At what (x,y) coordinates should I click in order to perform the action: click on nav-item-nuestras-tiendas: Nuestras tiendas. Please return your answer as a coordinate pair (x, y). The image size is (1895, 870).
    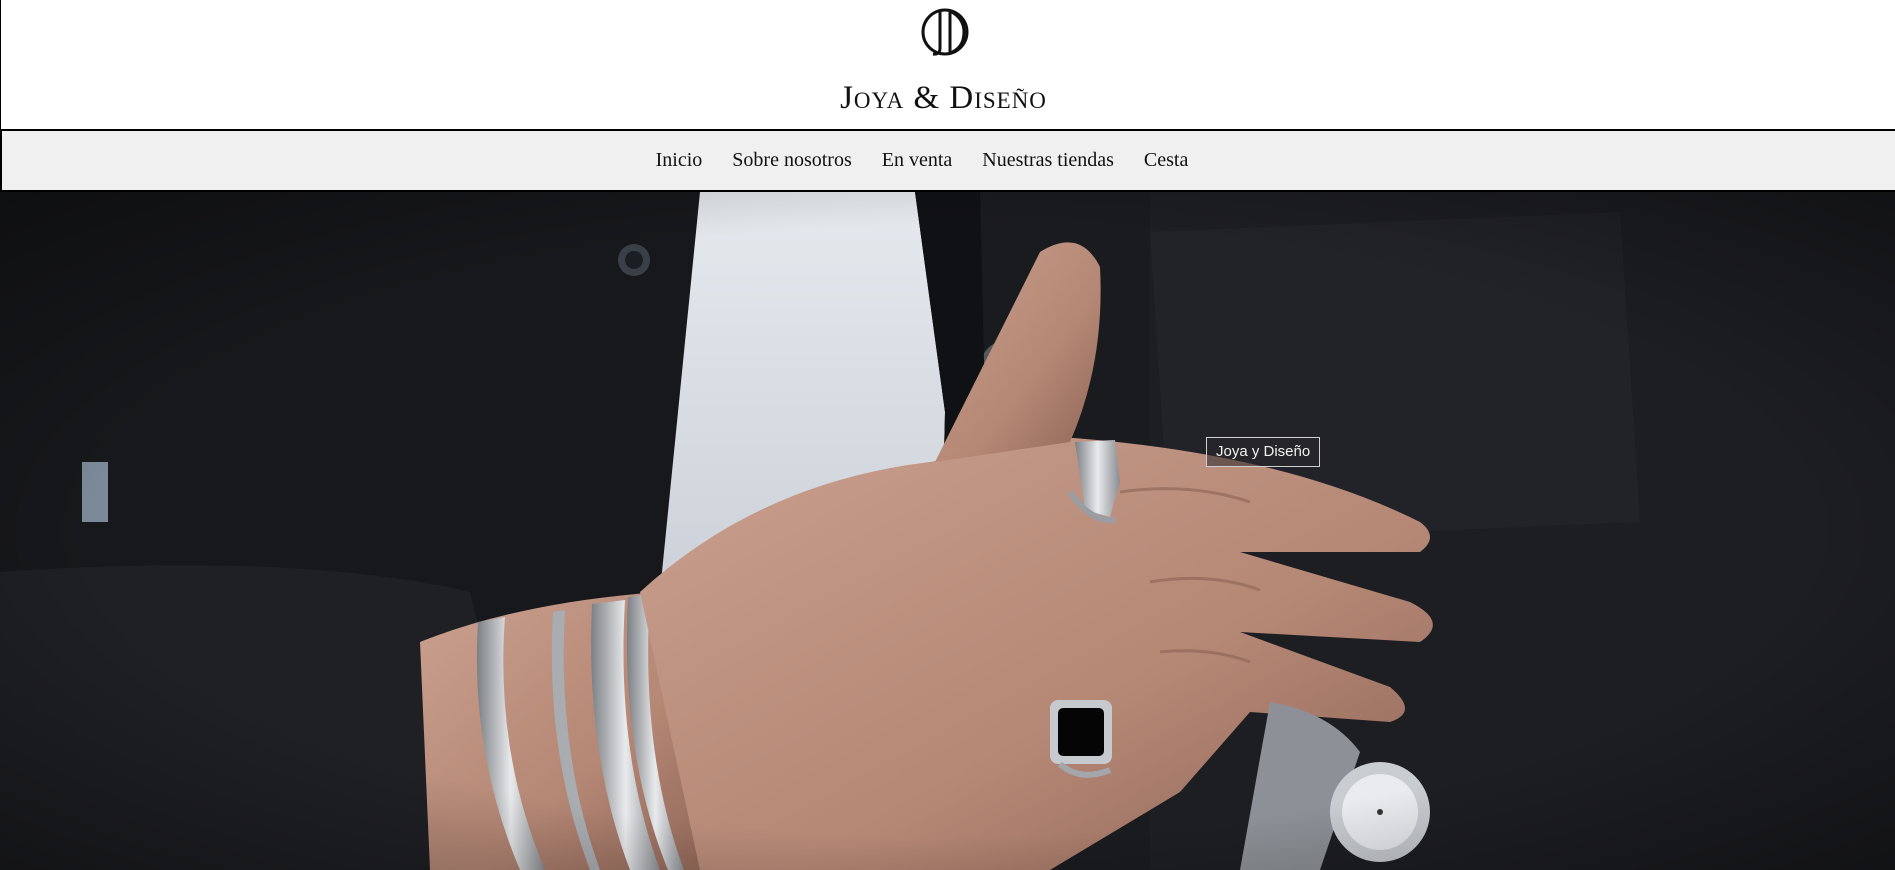
    Looking at the image, I should click on (1048, 160).